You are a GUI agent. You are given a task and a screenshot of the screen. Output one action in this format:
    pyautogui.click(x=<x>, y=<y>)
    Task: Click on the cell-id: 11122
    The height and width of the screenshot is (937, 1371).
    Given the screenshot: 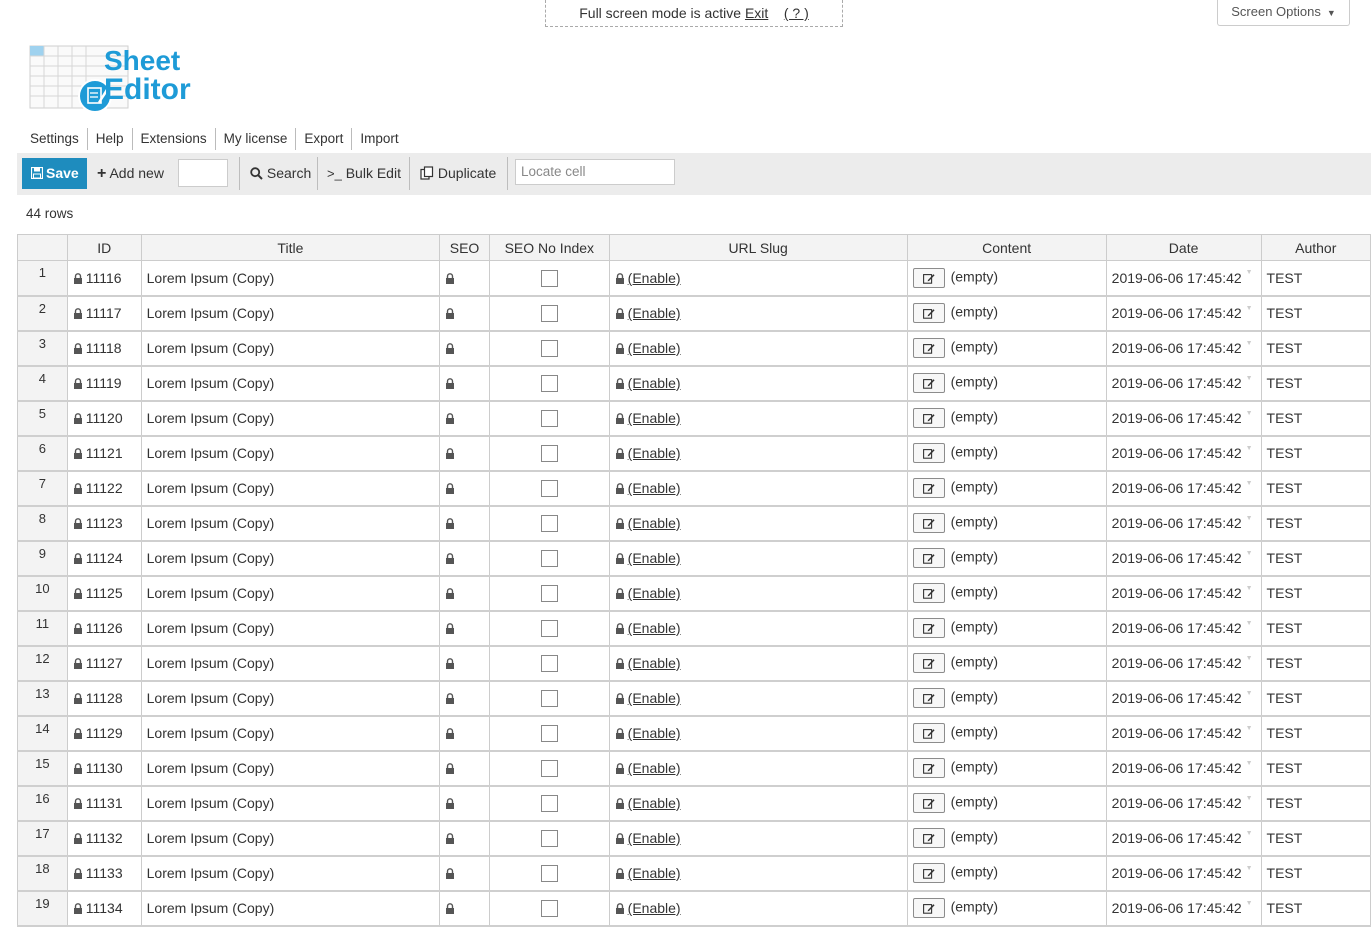 What is the action you would take?
    pyautogui.click(x=104, y=488)
    